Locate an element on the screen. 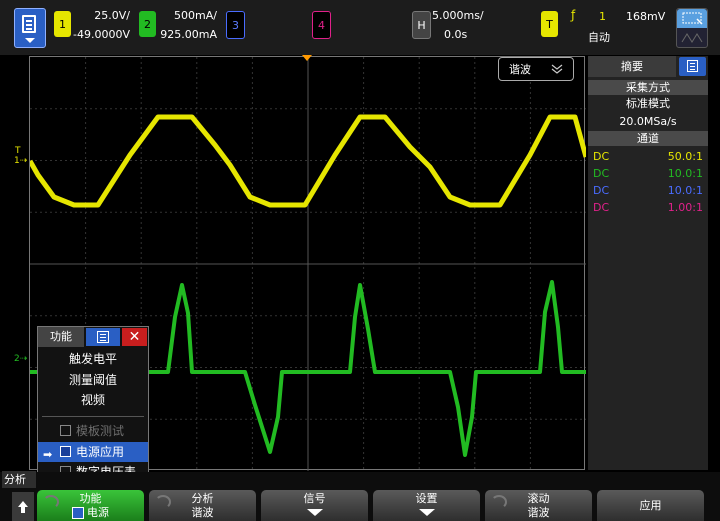 The height and width of the screenshot is (521, 720). channel-2-scale: 500mA/ is located at coordinates (195, 15).